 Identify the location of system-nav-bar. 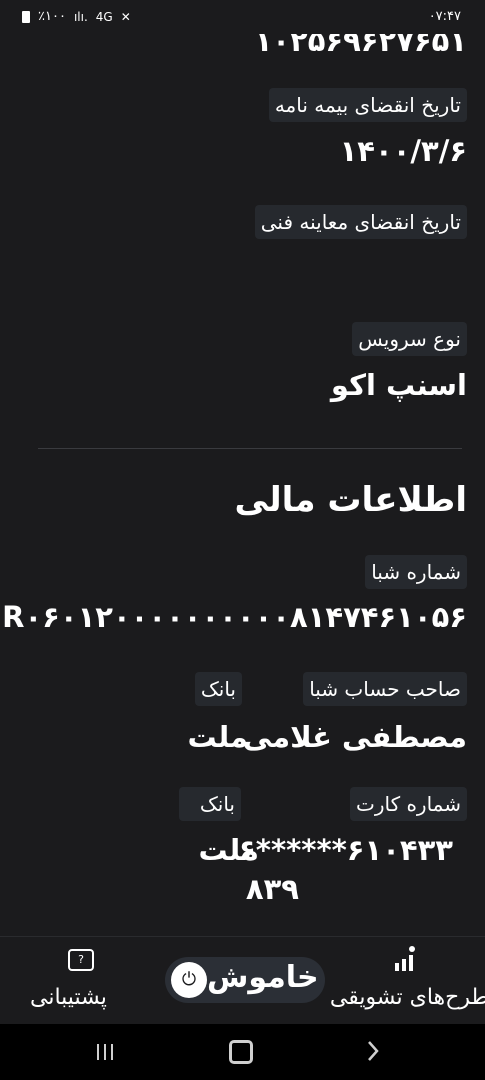
(242, 1052).